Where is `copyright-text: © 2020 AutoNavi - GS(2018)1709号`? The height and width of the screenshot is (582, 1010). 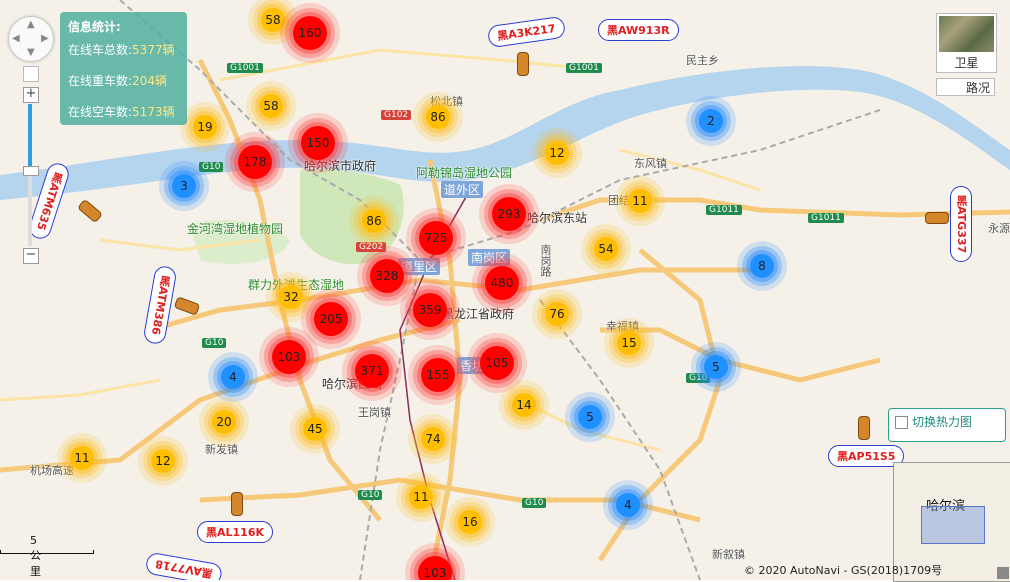 copyright-text: © 2020 AutoNavi - GS(2018)1709号 is located at coordinates (843, 570).